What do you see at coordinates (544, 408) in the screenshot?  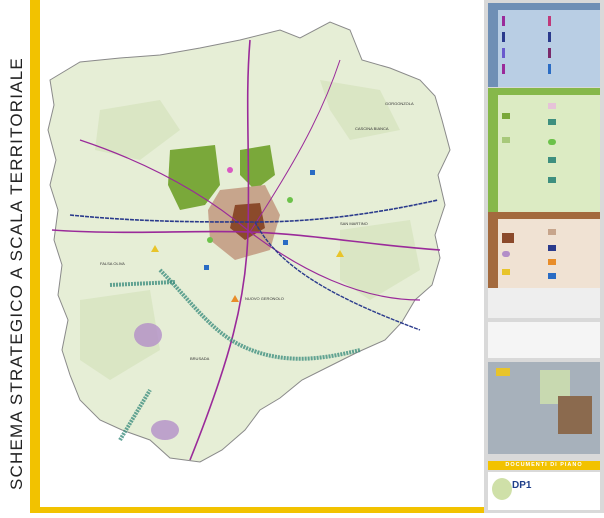 I see `inset-maps-strip` at bounding box center [544, 408].